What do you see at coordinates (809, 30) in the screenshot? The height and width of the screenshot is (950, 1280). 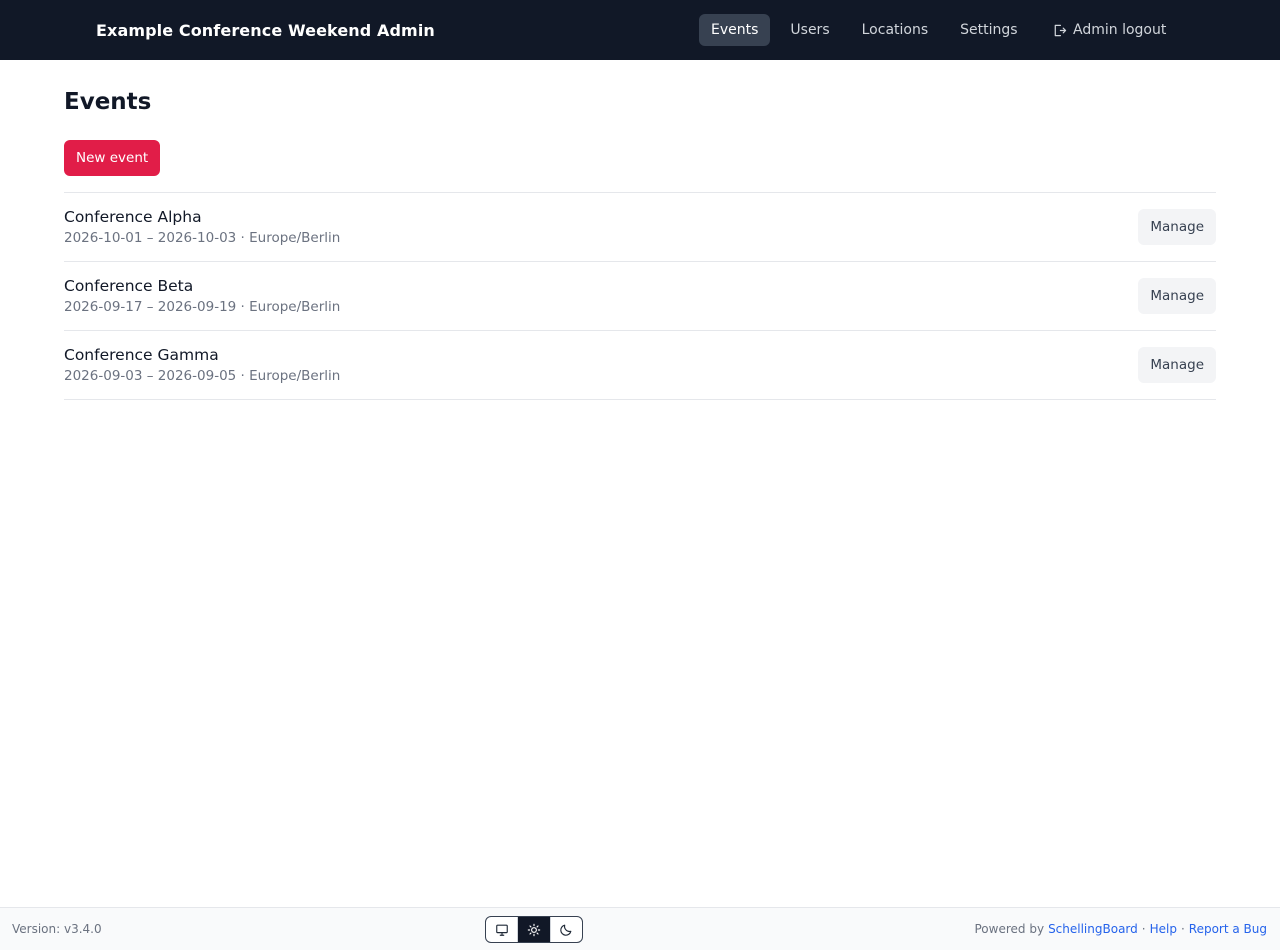 I see `nav-item-users: Users` at bounding box center [809, 30].